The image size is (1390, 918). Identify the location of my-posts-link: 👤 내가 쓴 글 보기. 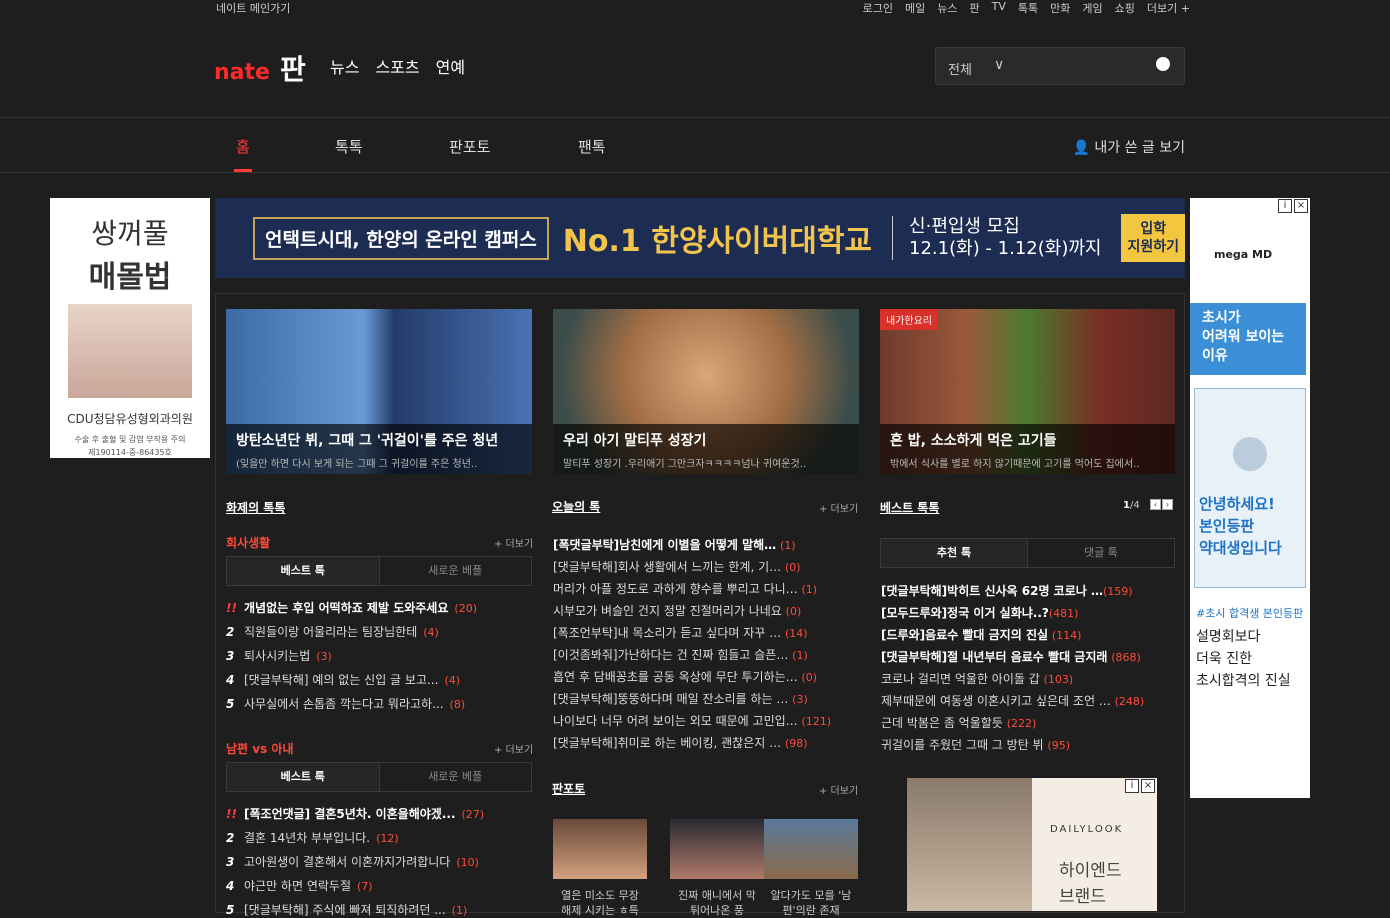
(1128, 147).